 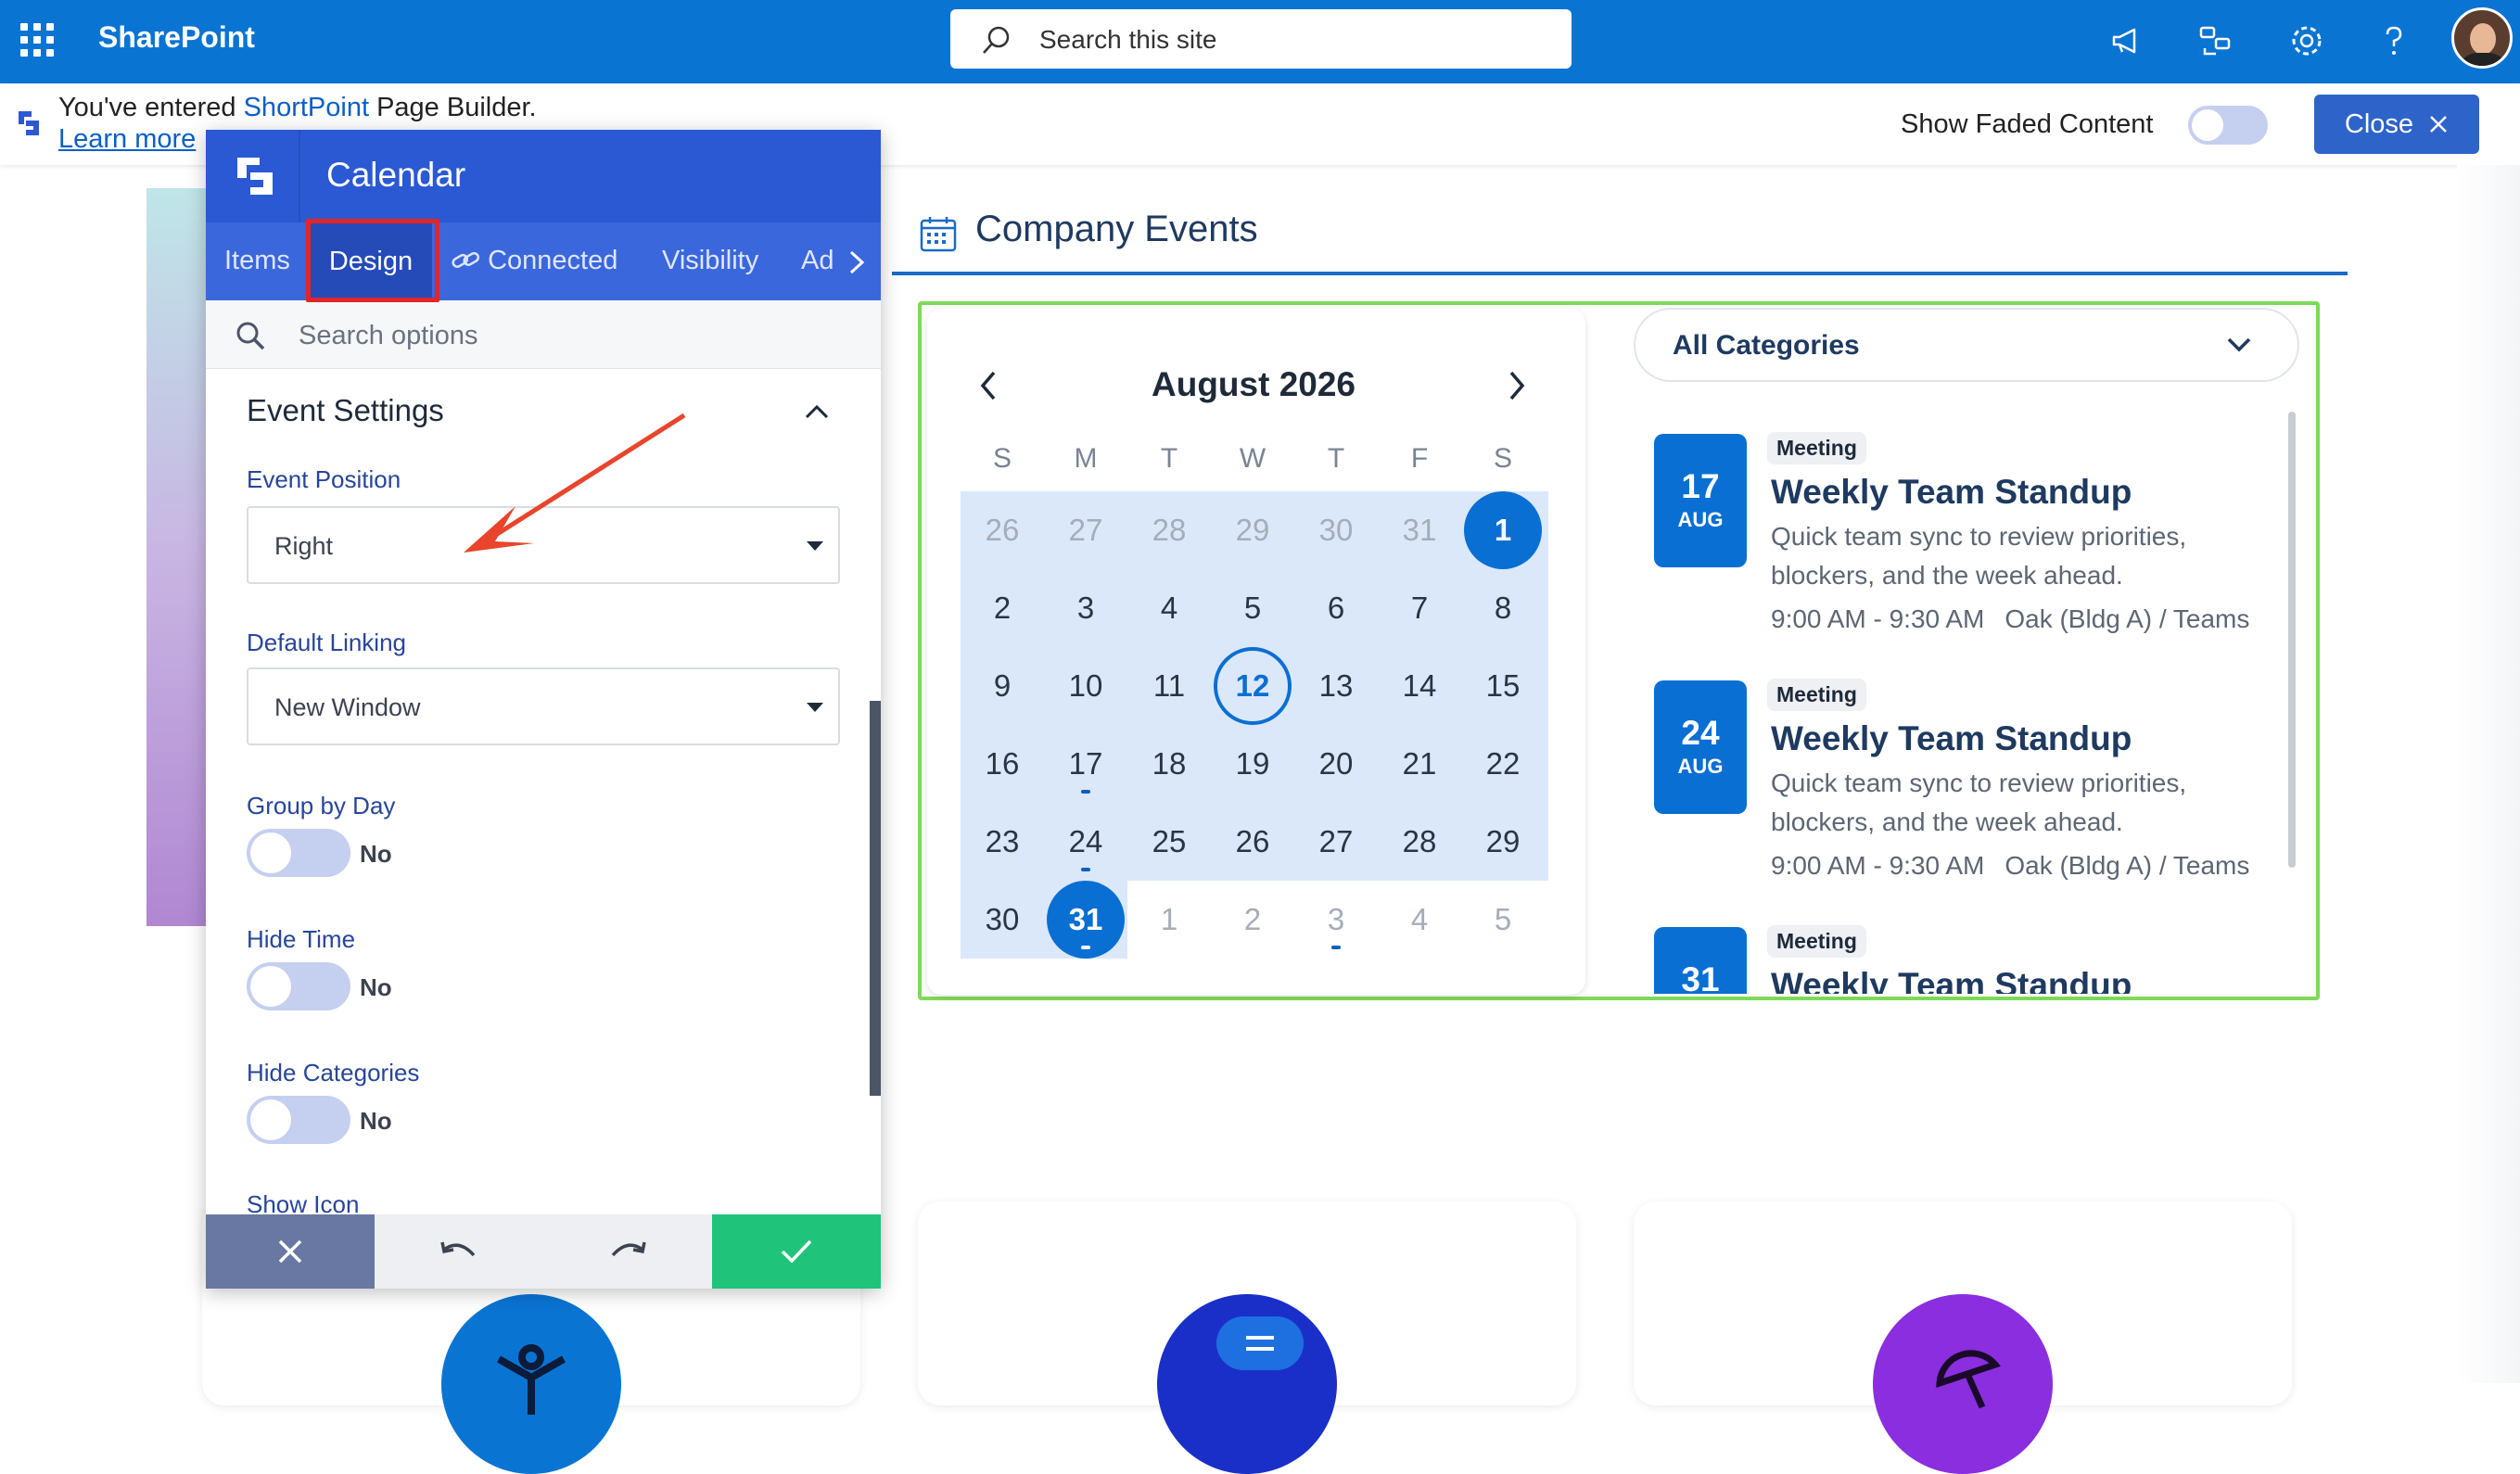 What do you see at coordinates (817, 411) in the screenshot?
I see `chevron-up-icon` at bounding box center [817, 411].